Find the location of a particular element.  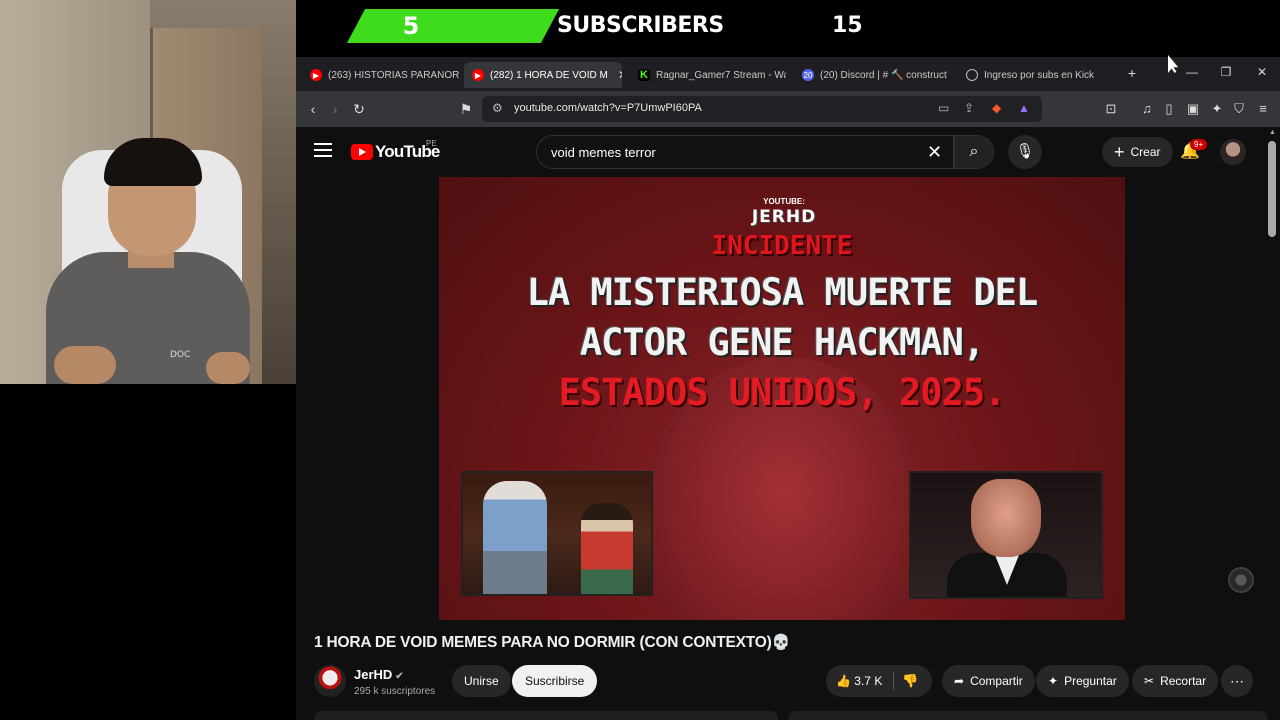

goal-current-count: 5 is located at coordinates (411, 26).